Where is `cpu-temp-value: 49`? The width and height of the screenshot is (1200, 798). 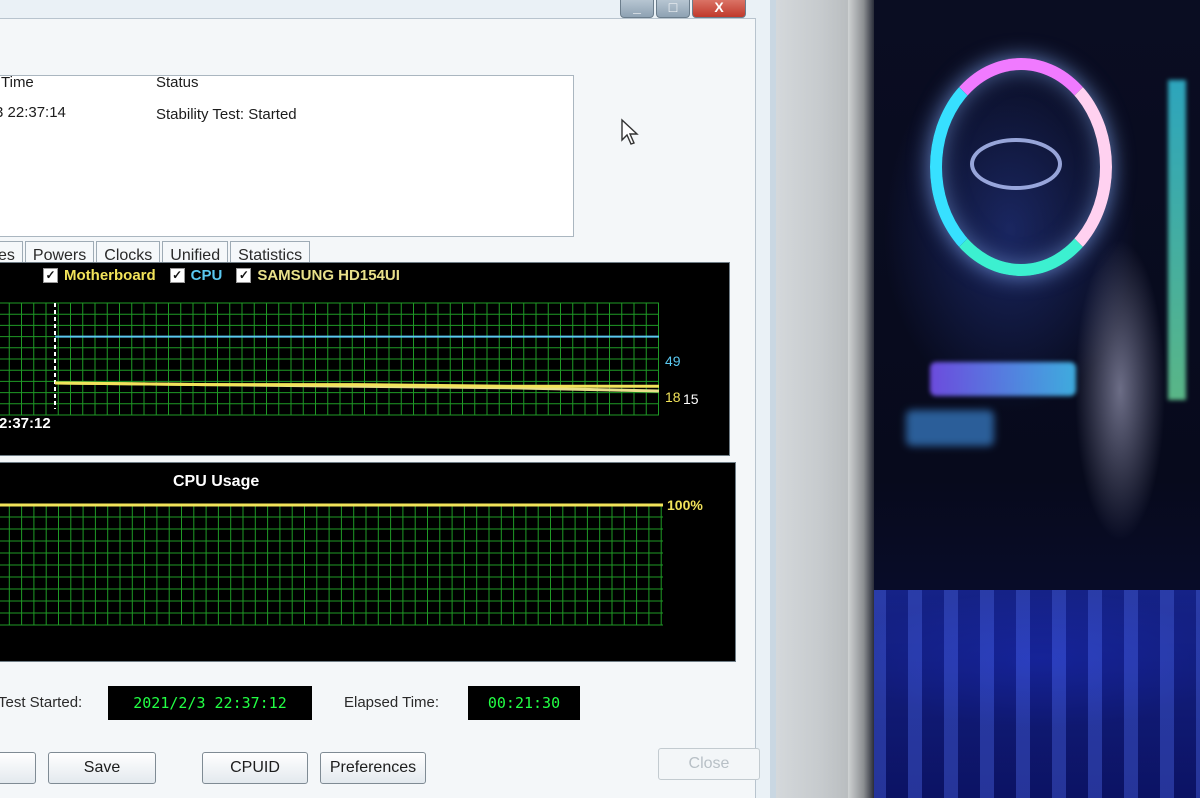
cpu-temp-value: 49 is located at coordinates (673, 361).